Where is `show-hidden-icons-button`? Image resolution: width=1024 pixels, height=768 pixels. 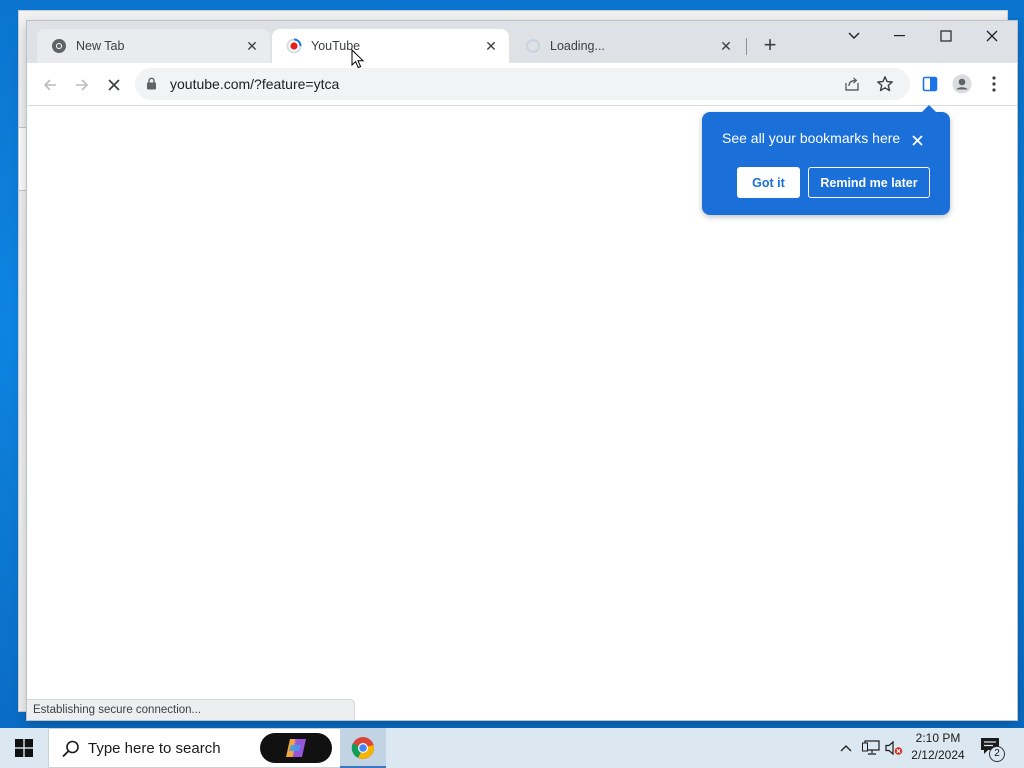
show-hidden-icons-button is located at coordinates (846, 748).